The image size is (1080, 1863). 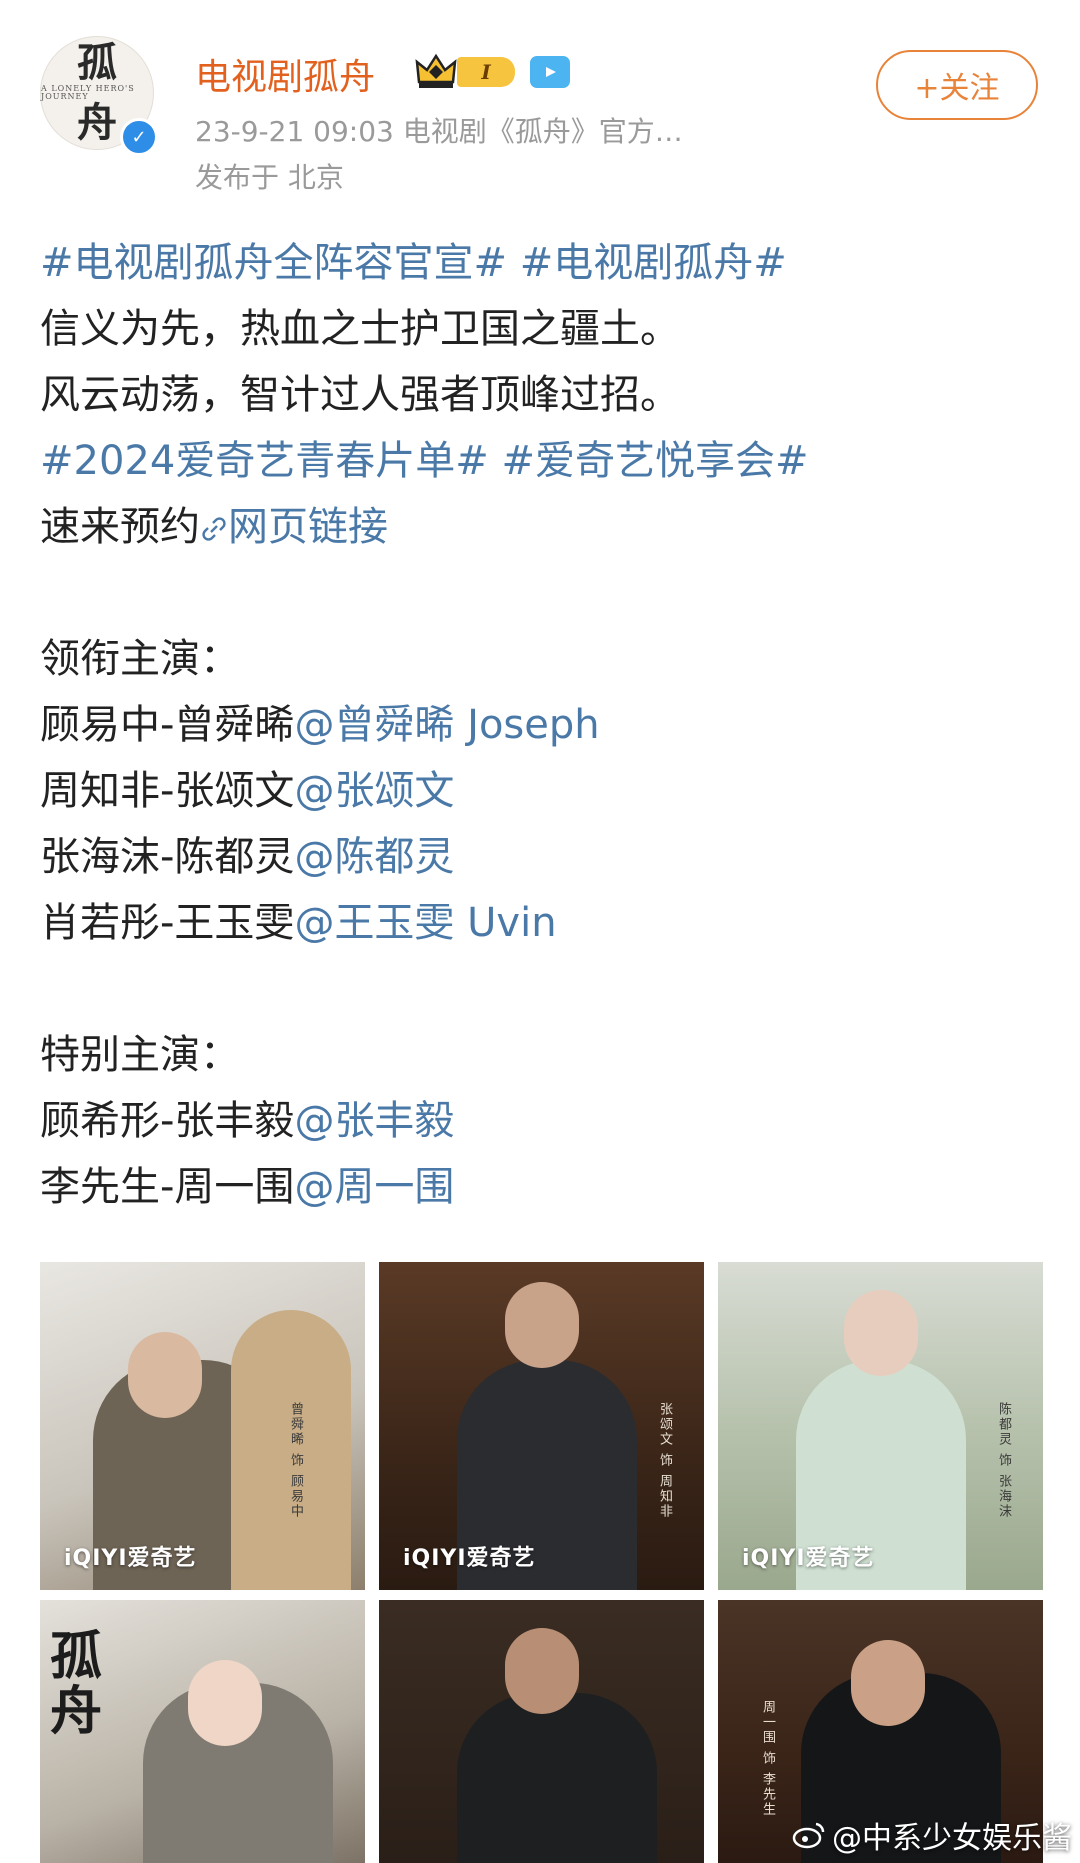 What do you see at coordinates (167, 725) in the screenshot?
I see `cast-role: 顾易中-曾舜晞` at bounding box center [167, 725].